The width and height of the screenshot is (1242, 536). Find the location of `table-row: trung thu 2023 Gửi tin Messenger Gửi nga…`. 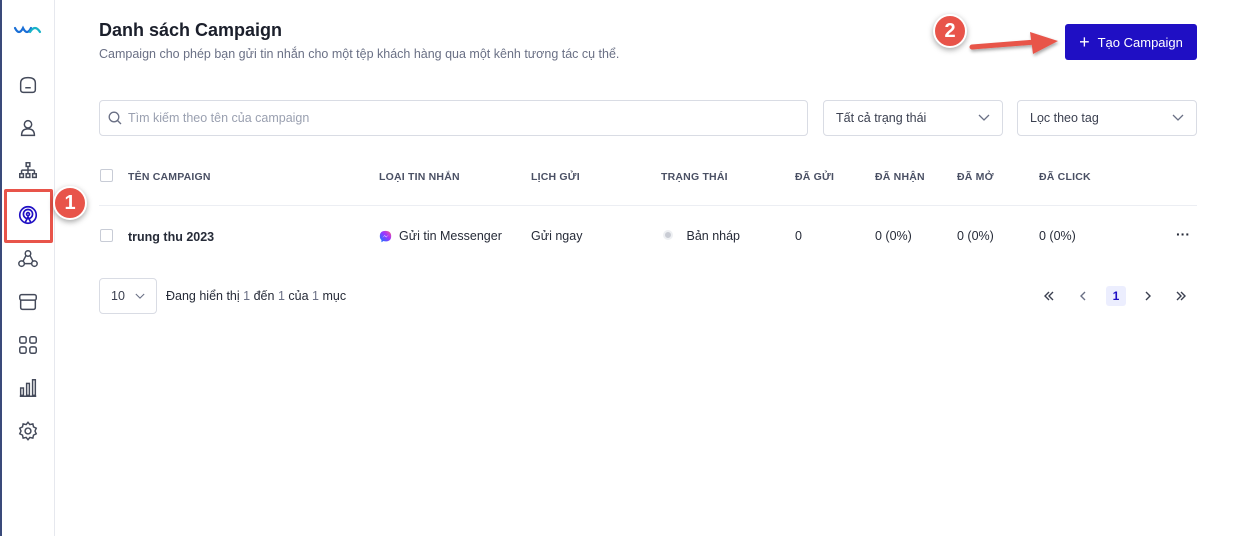

table-row: trung thu 2023 Gửi tin Messenger Gửi nga… is located at coordinates (648, 235).